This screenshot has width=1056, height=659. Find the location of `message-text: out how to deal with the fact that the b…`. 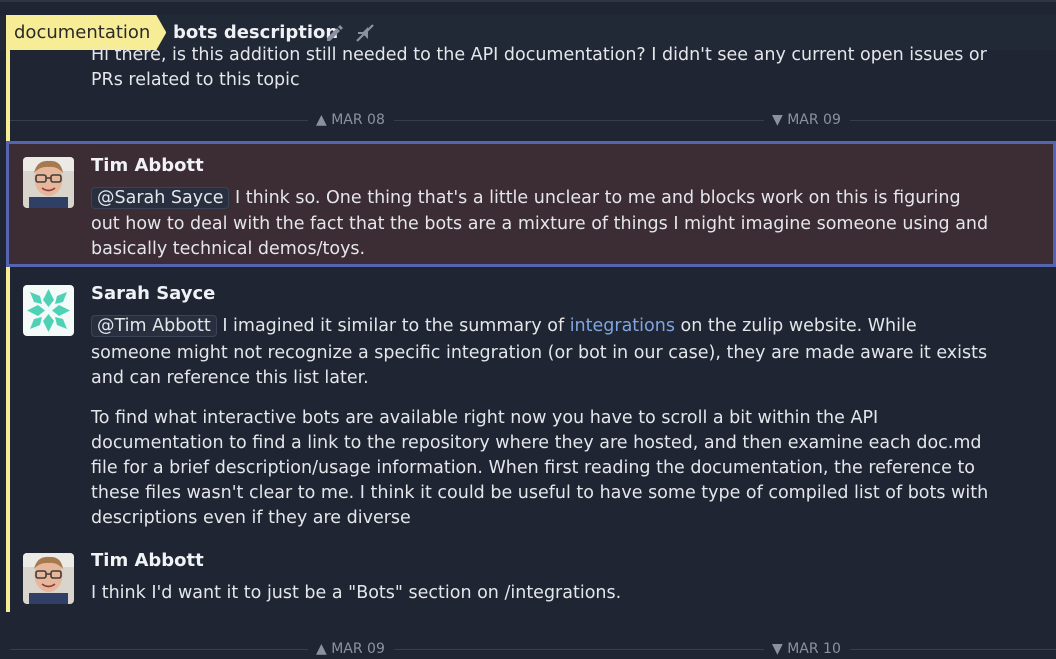

message-text: out how to deal with the fact that the b… is located at coordinates (540, 224).